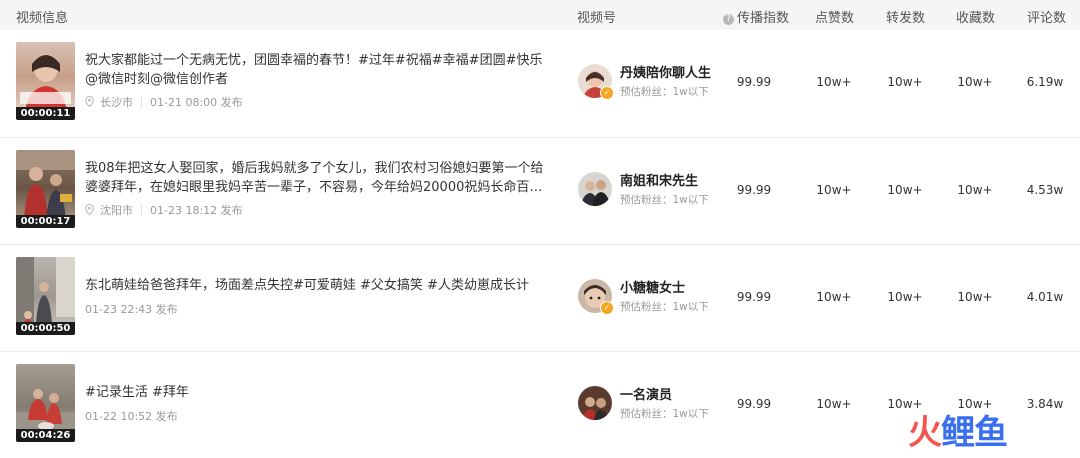  What do you see at coordinates (1045, 404) in the screenshot?
I see `comments-value: 3.84w` at bounding box center [1045, 404].